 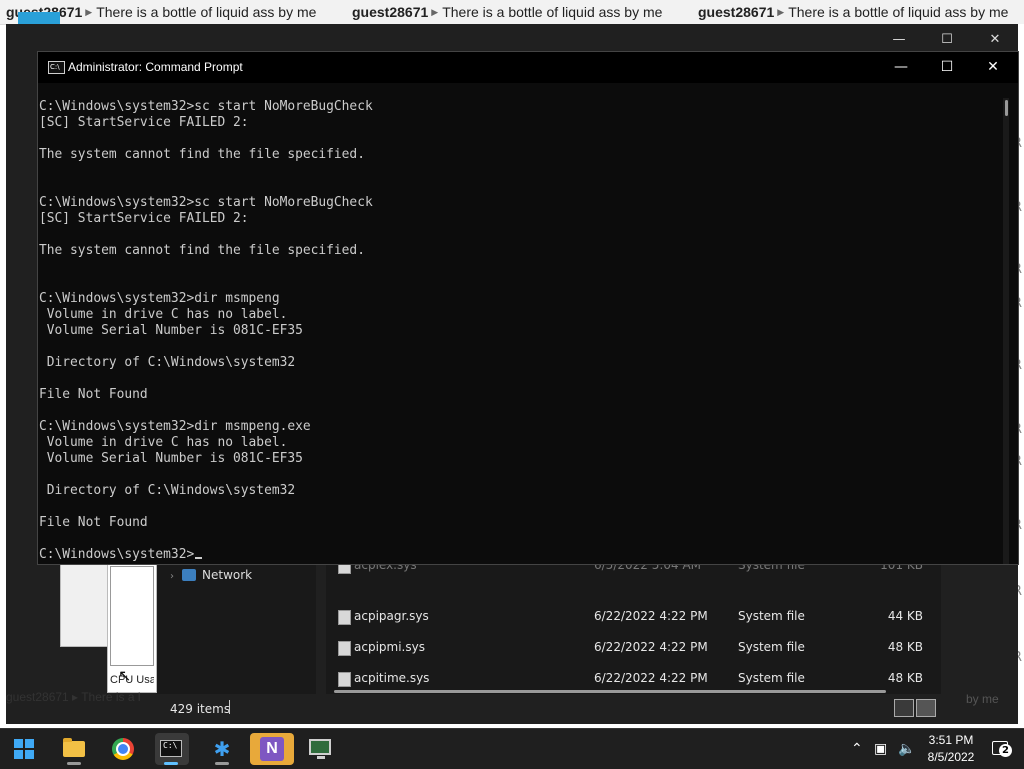 I want to click on volume-icon: 🔈, so click(x=906, y=748).